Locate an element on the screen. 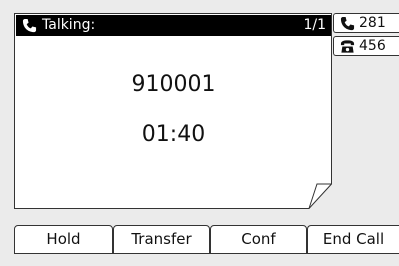 This screenshot has height=266, width=399. conference-button: Conf is located at coordinates (258, 239).